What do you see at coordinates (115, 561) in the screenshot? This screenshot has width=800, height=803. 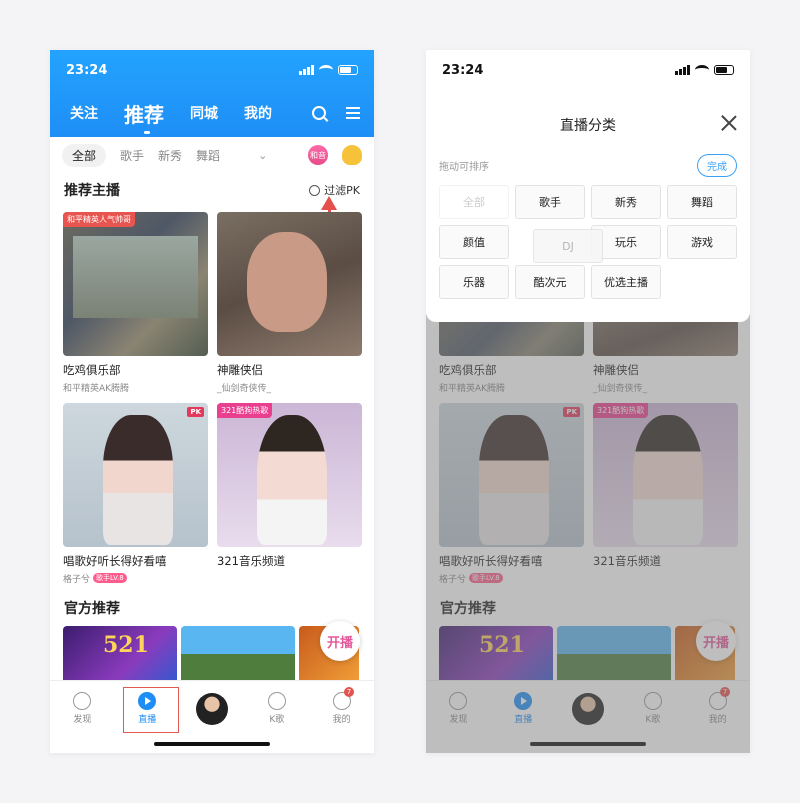 I see `card-title: 唱歌好听长得好看嘻` at bounding box center [115, 561].